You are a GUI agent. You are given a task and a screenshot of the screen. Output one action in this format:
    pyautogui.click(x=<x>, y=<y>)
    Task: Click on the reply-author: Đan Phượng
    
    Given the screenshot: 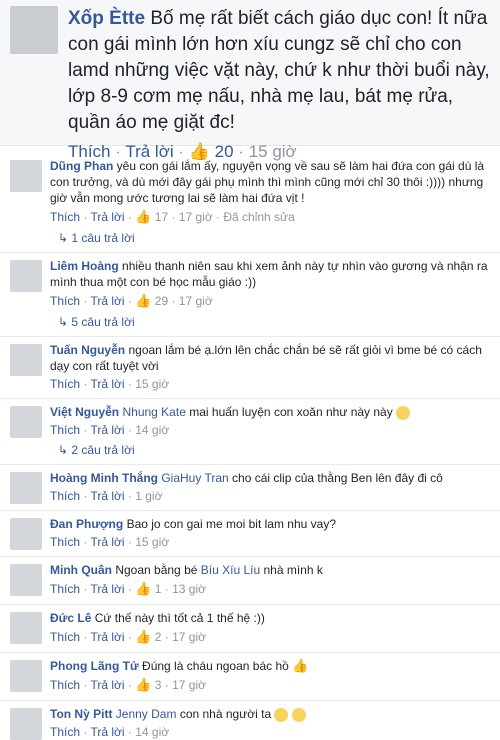 What is the action you would take?
    pyautogui.click(x=86, y=524)
    